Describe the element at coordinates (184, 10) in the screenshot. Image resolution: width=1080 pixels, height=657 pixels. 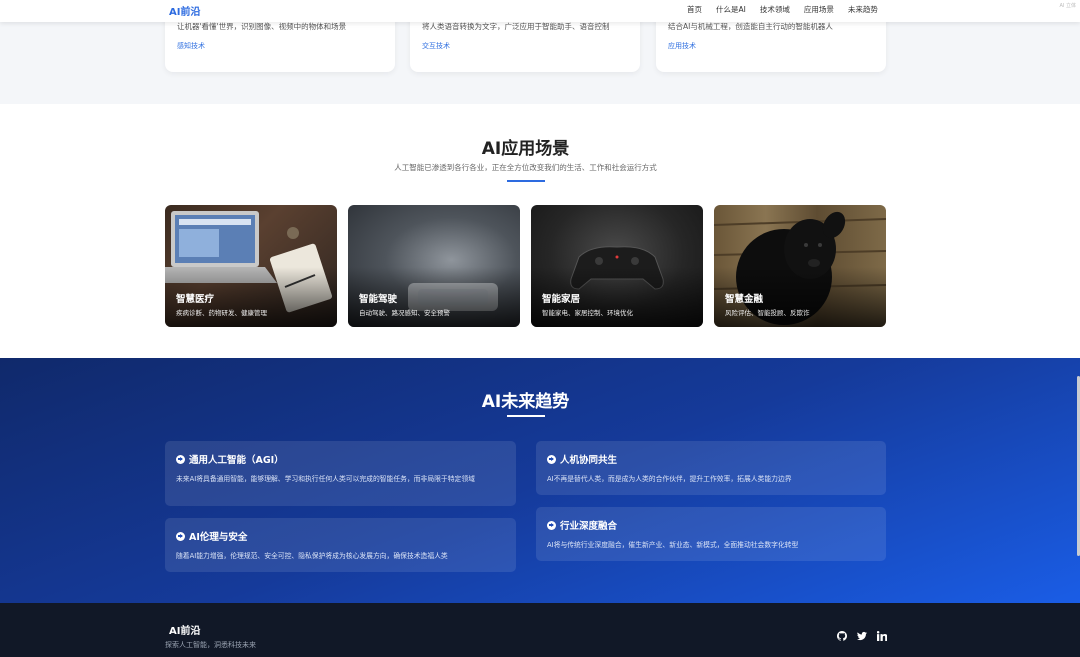
I see `nav-logo: AI前沿` at that location.